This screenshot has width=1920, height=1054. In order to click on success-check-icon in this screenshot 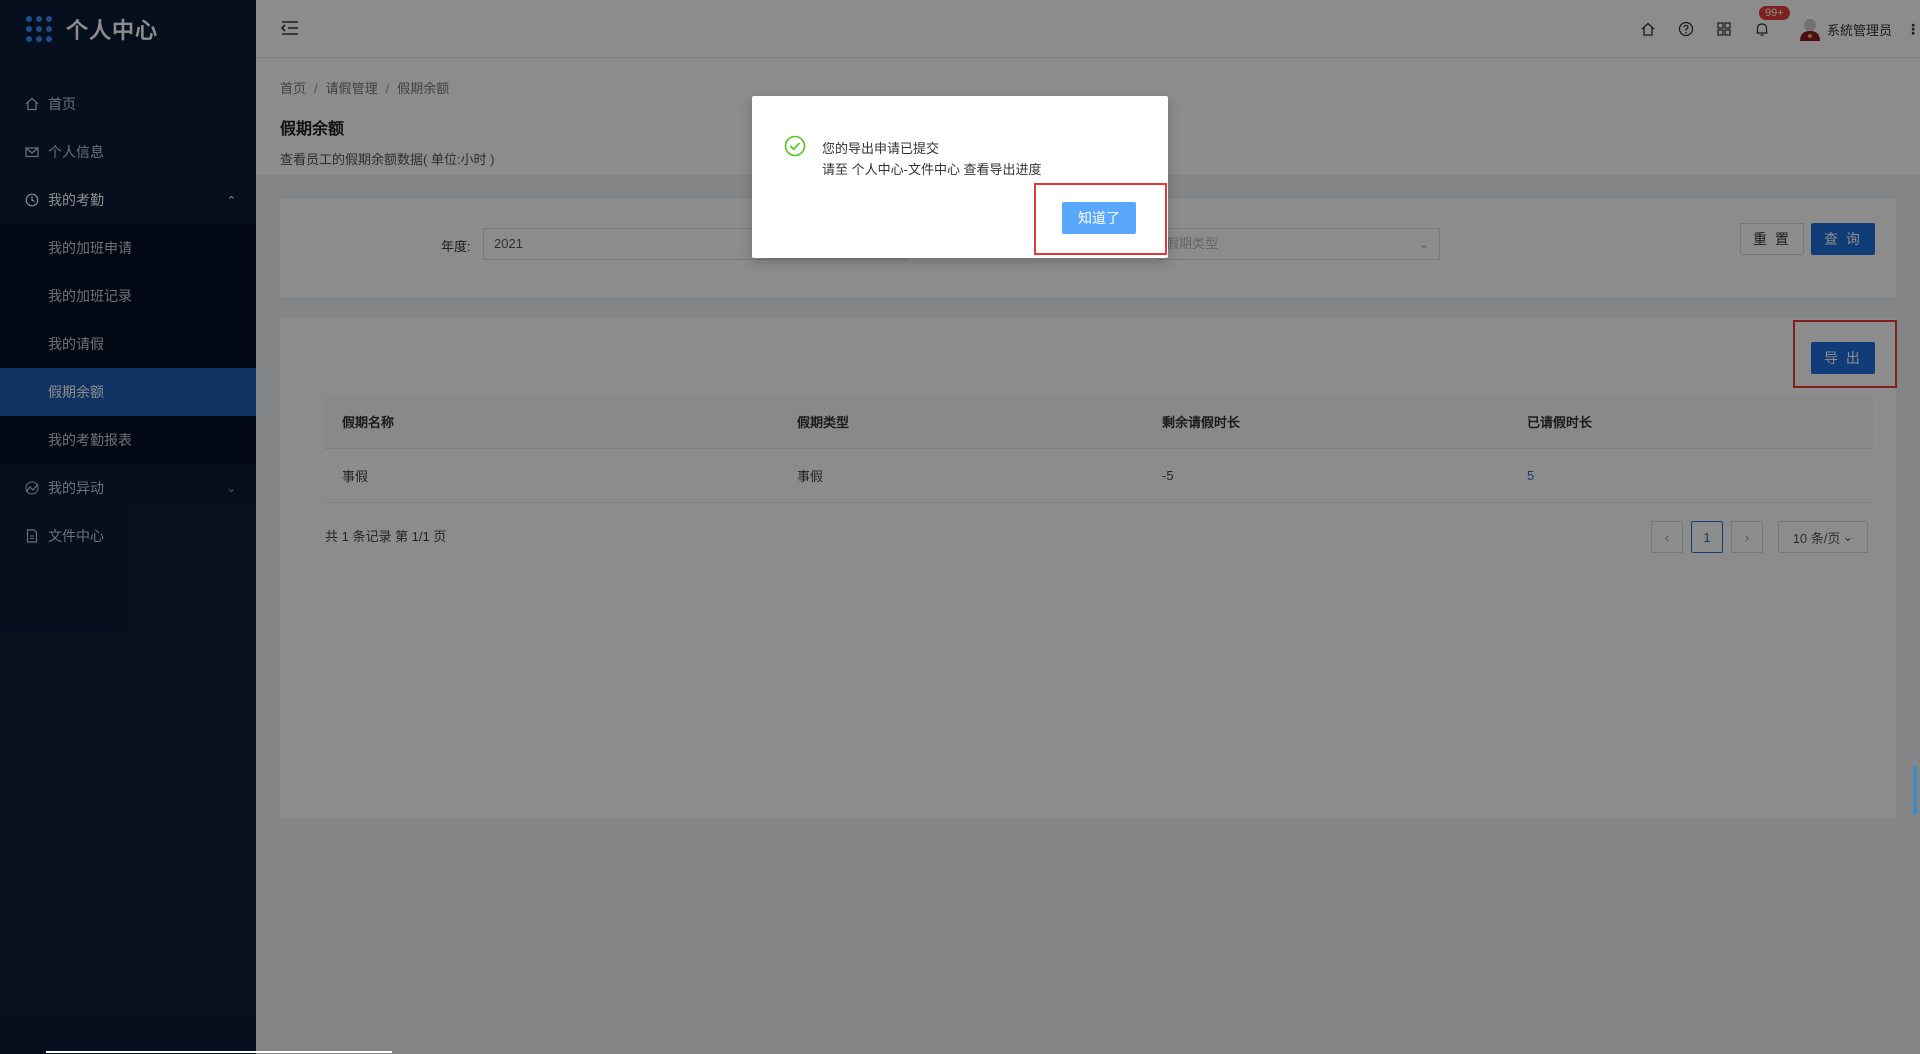, I will do `click(795, 146)`.